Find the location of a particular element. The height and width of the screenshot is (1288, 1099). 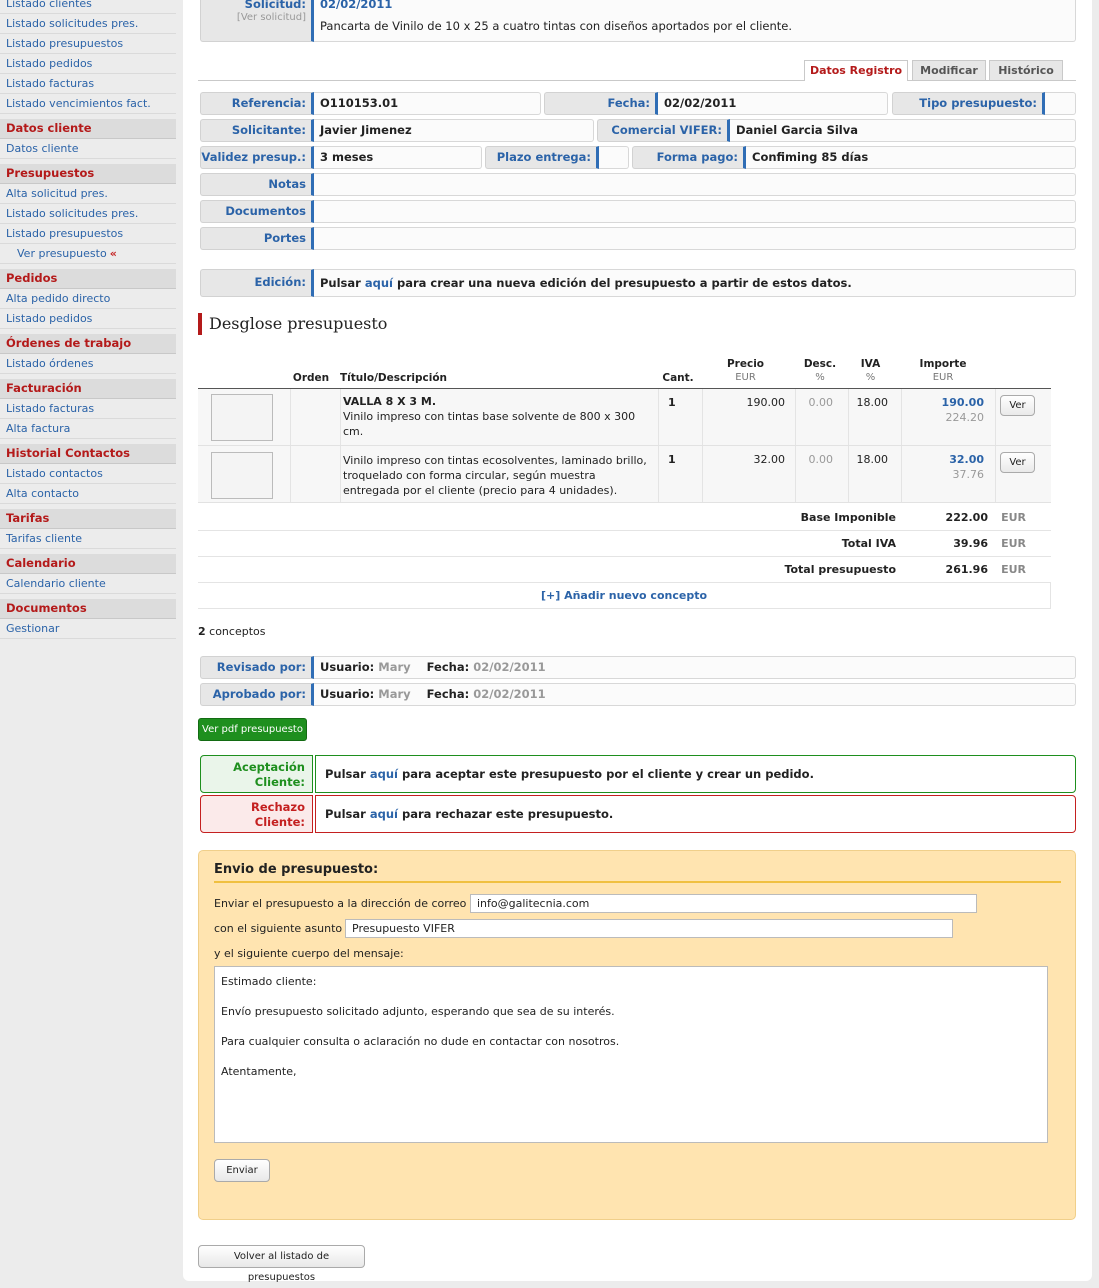

sidebar-item-tarifas-cliente: Tarifas cliente is located at coordinates (88, 539).